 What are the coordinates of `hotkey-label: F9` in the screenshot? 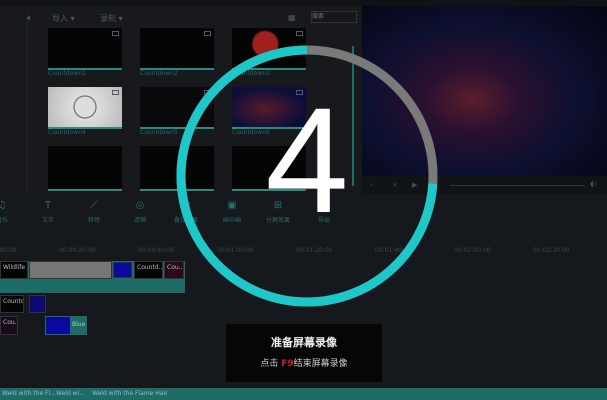 It's located at (287, 364).